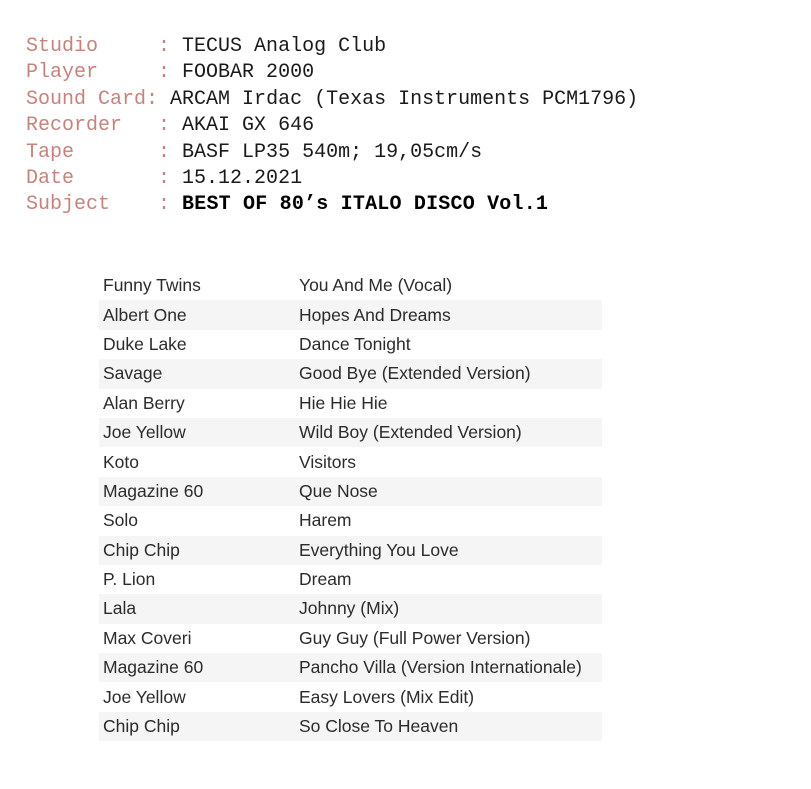 This screenshot has width=811, height=789. What do you see at coordinates (121, 461) in the screenshot?
I see `track-artist: Koto` at bounding box center [121, 461].